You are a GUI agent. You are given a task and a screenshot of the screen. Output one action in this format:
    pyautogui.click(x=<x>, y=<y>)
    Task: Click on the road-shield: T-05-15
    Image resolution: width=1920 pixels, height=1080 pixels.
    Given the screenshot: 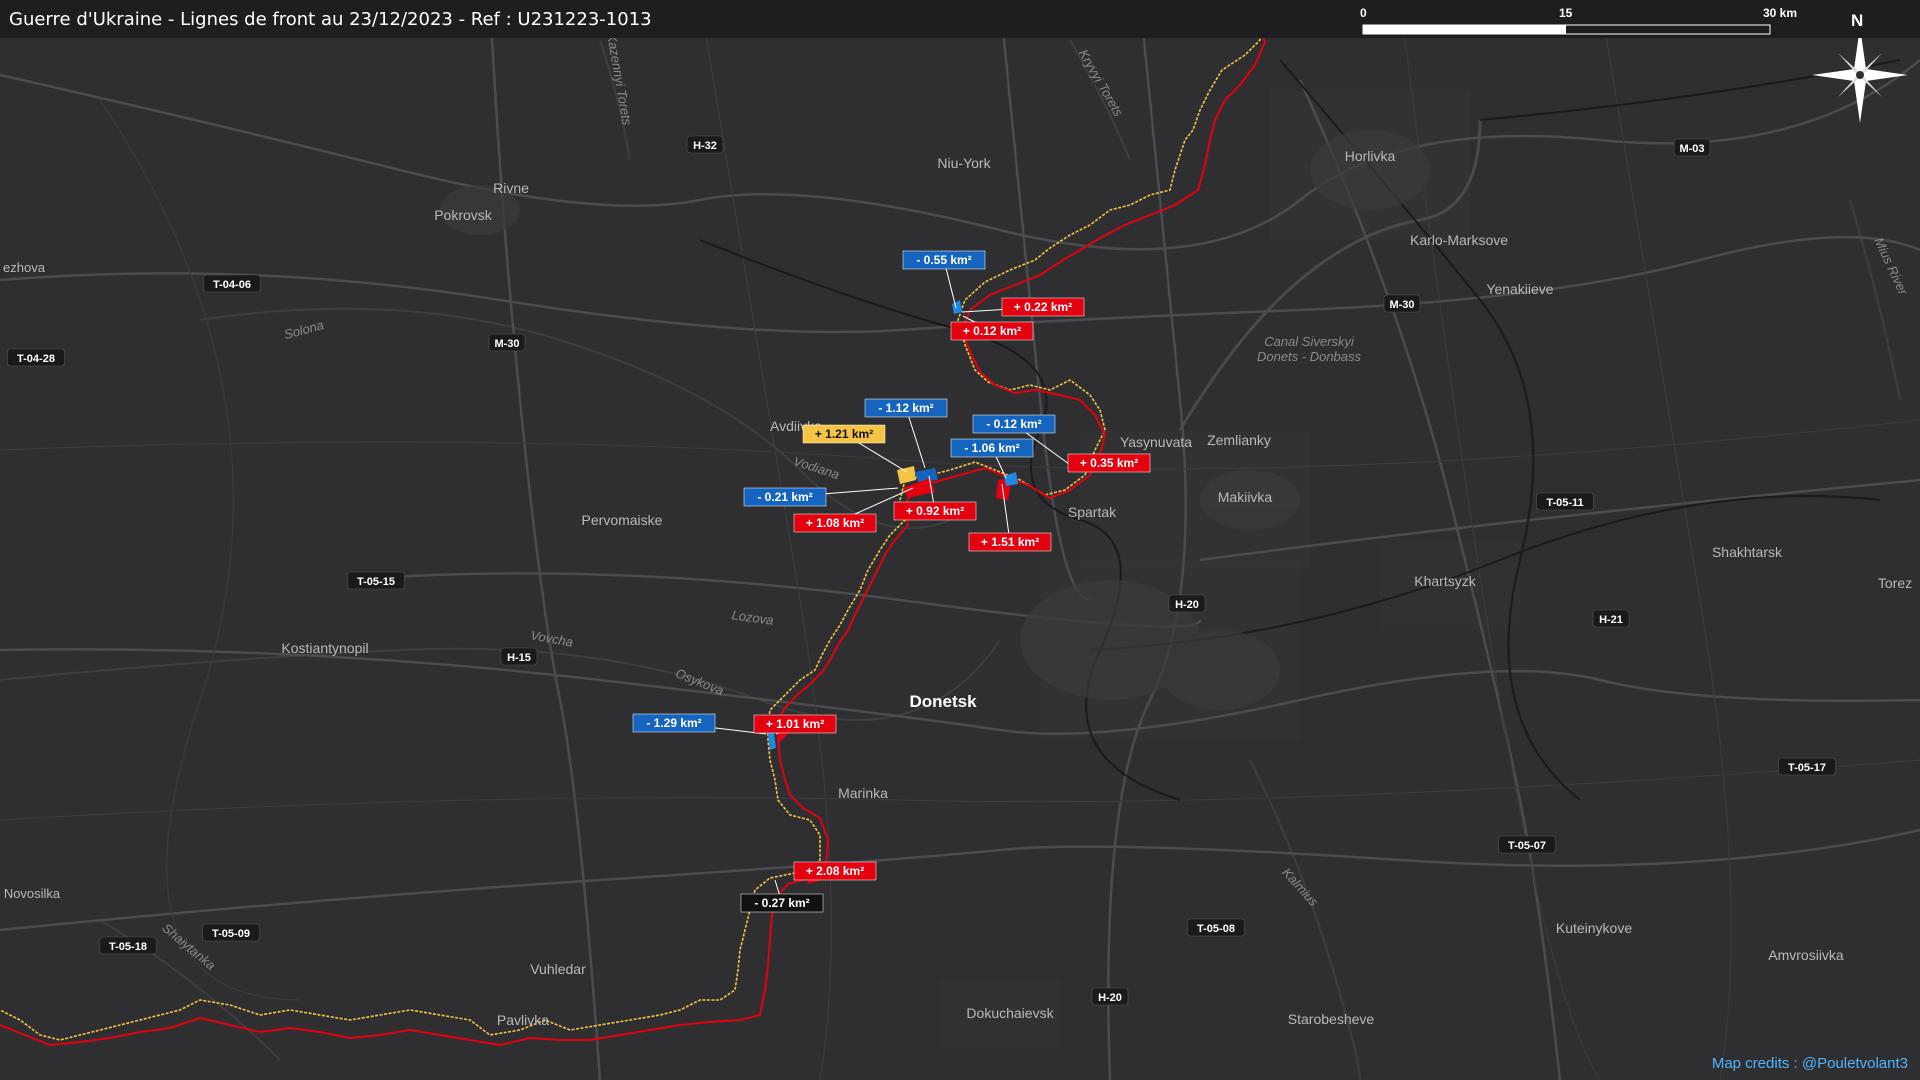 What is the action you would take?
    pyautogui.click(x=376, y=580)
    